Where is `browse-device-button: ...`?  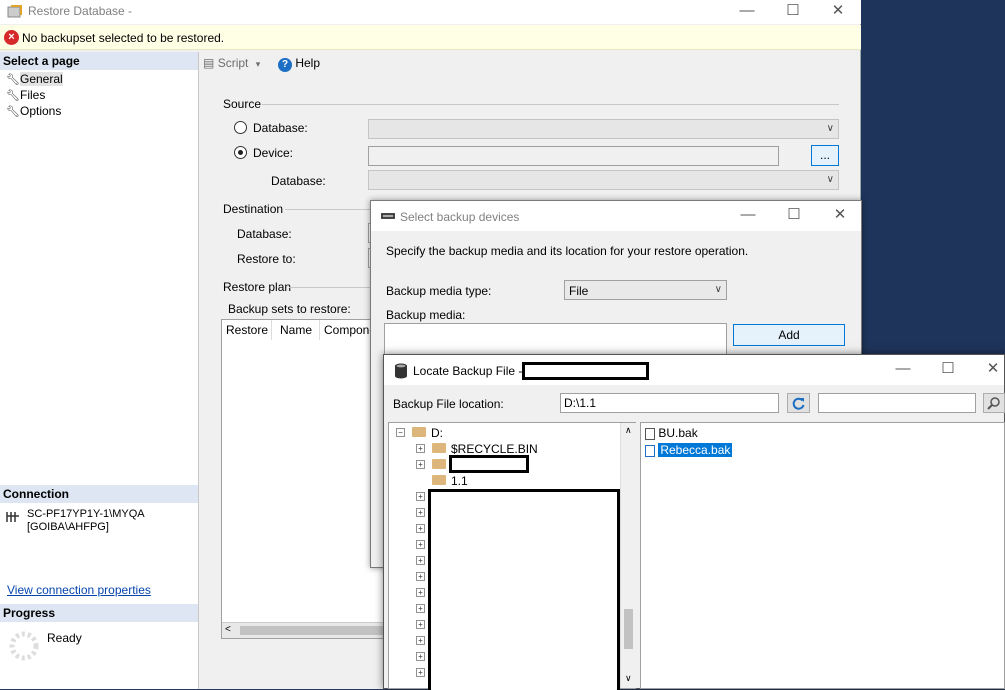
browse-device-button: ... is located at coordinates (825, 155).